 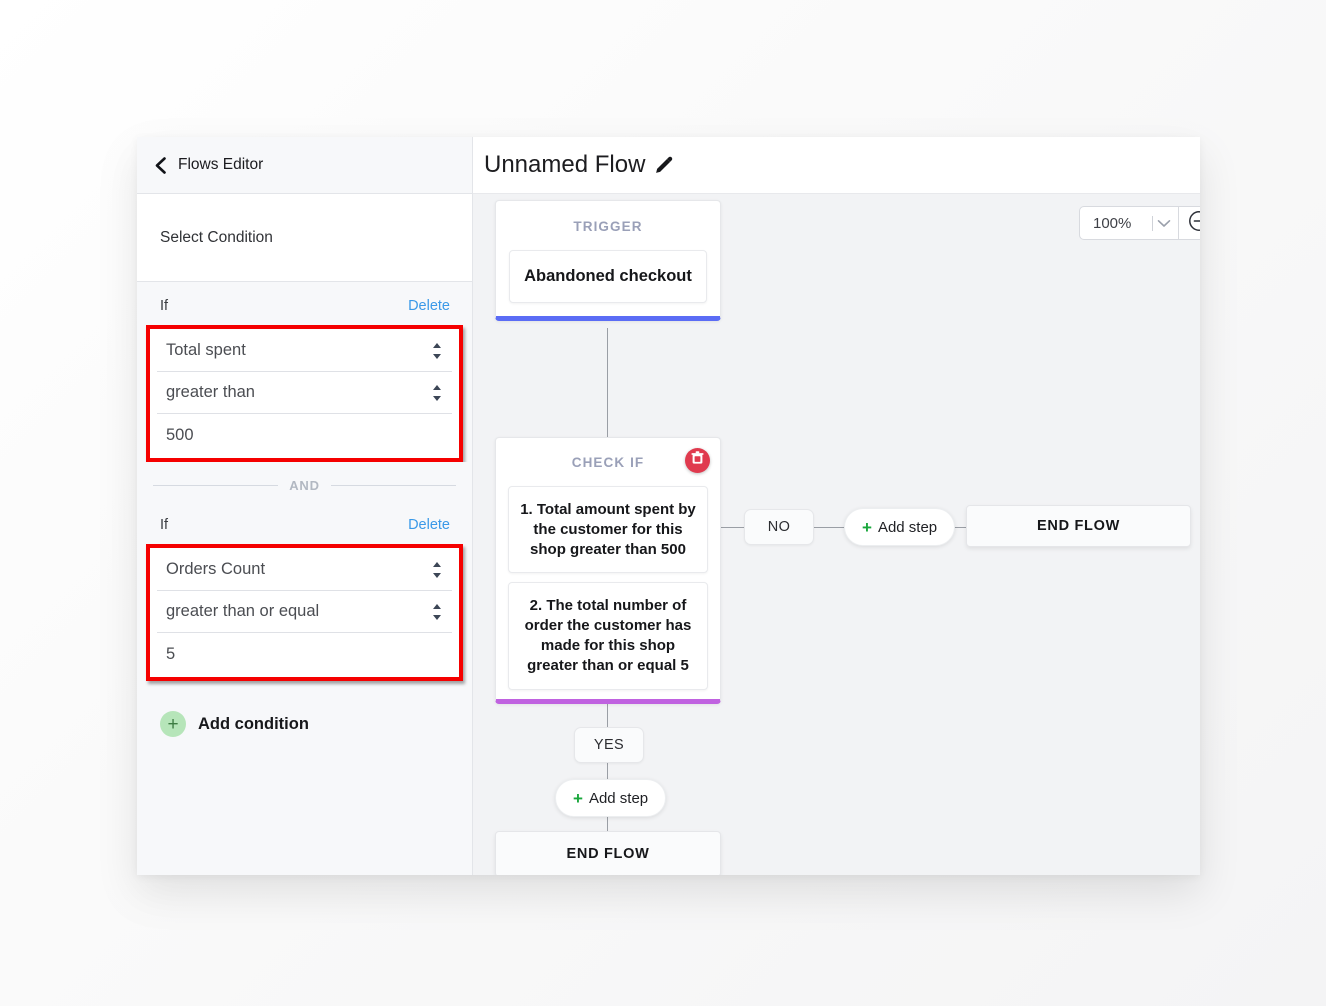 I want to click on condition-2-highlight: Orders Count greater than or equal 5, so click(x=304, y=612).